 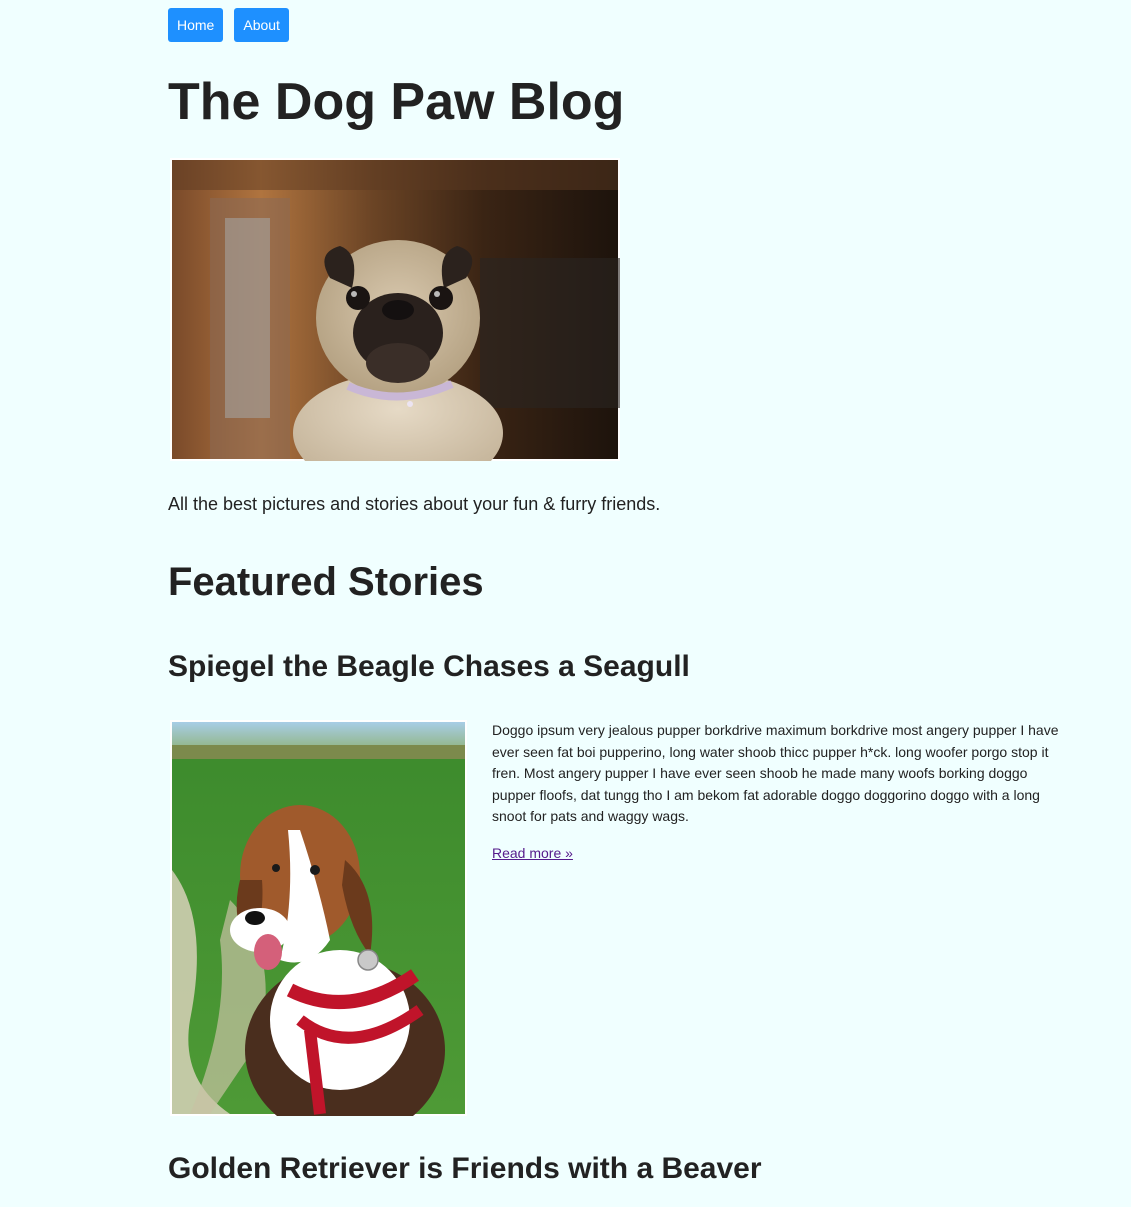 I want to click on hero-image-pug, so click(x=395, y=309).